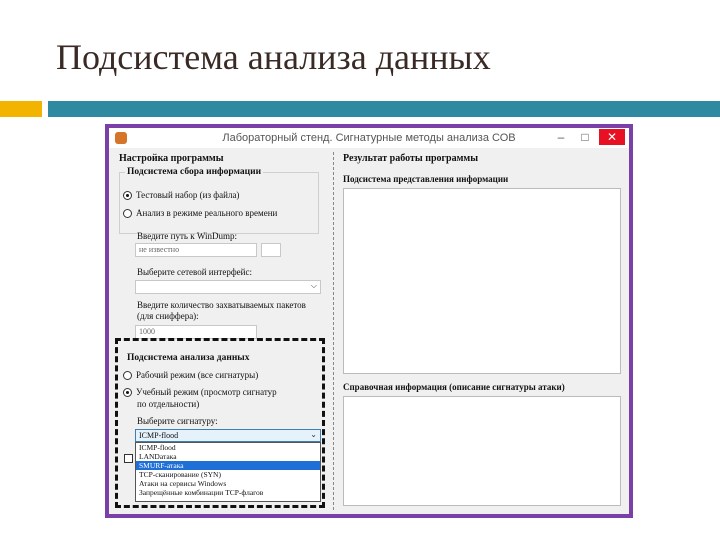 Image resolution: width=720 pixels, height=540 pixels. I want to click on windump-label: Введите путь к WinDump:, so click(187, 236).